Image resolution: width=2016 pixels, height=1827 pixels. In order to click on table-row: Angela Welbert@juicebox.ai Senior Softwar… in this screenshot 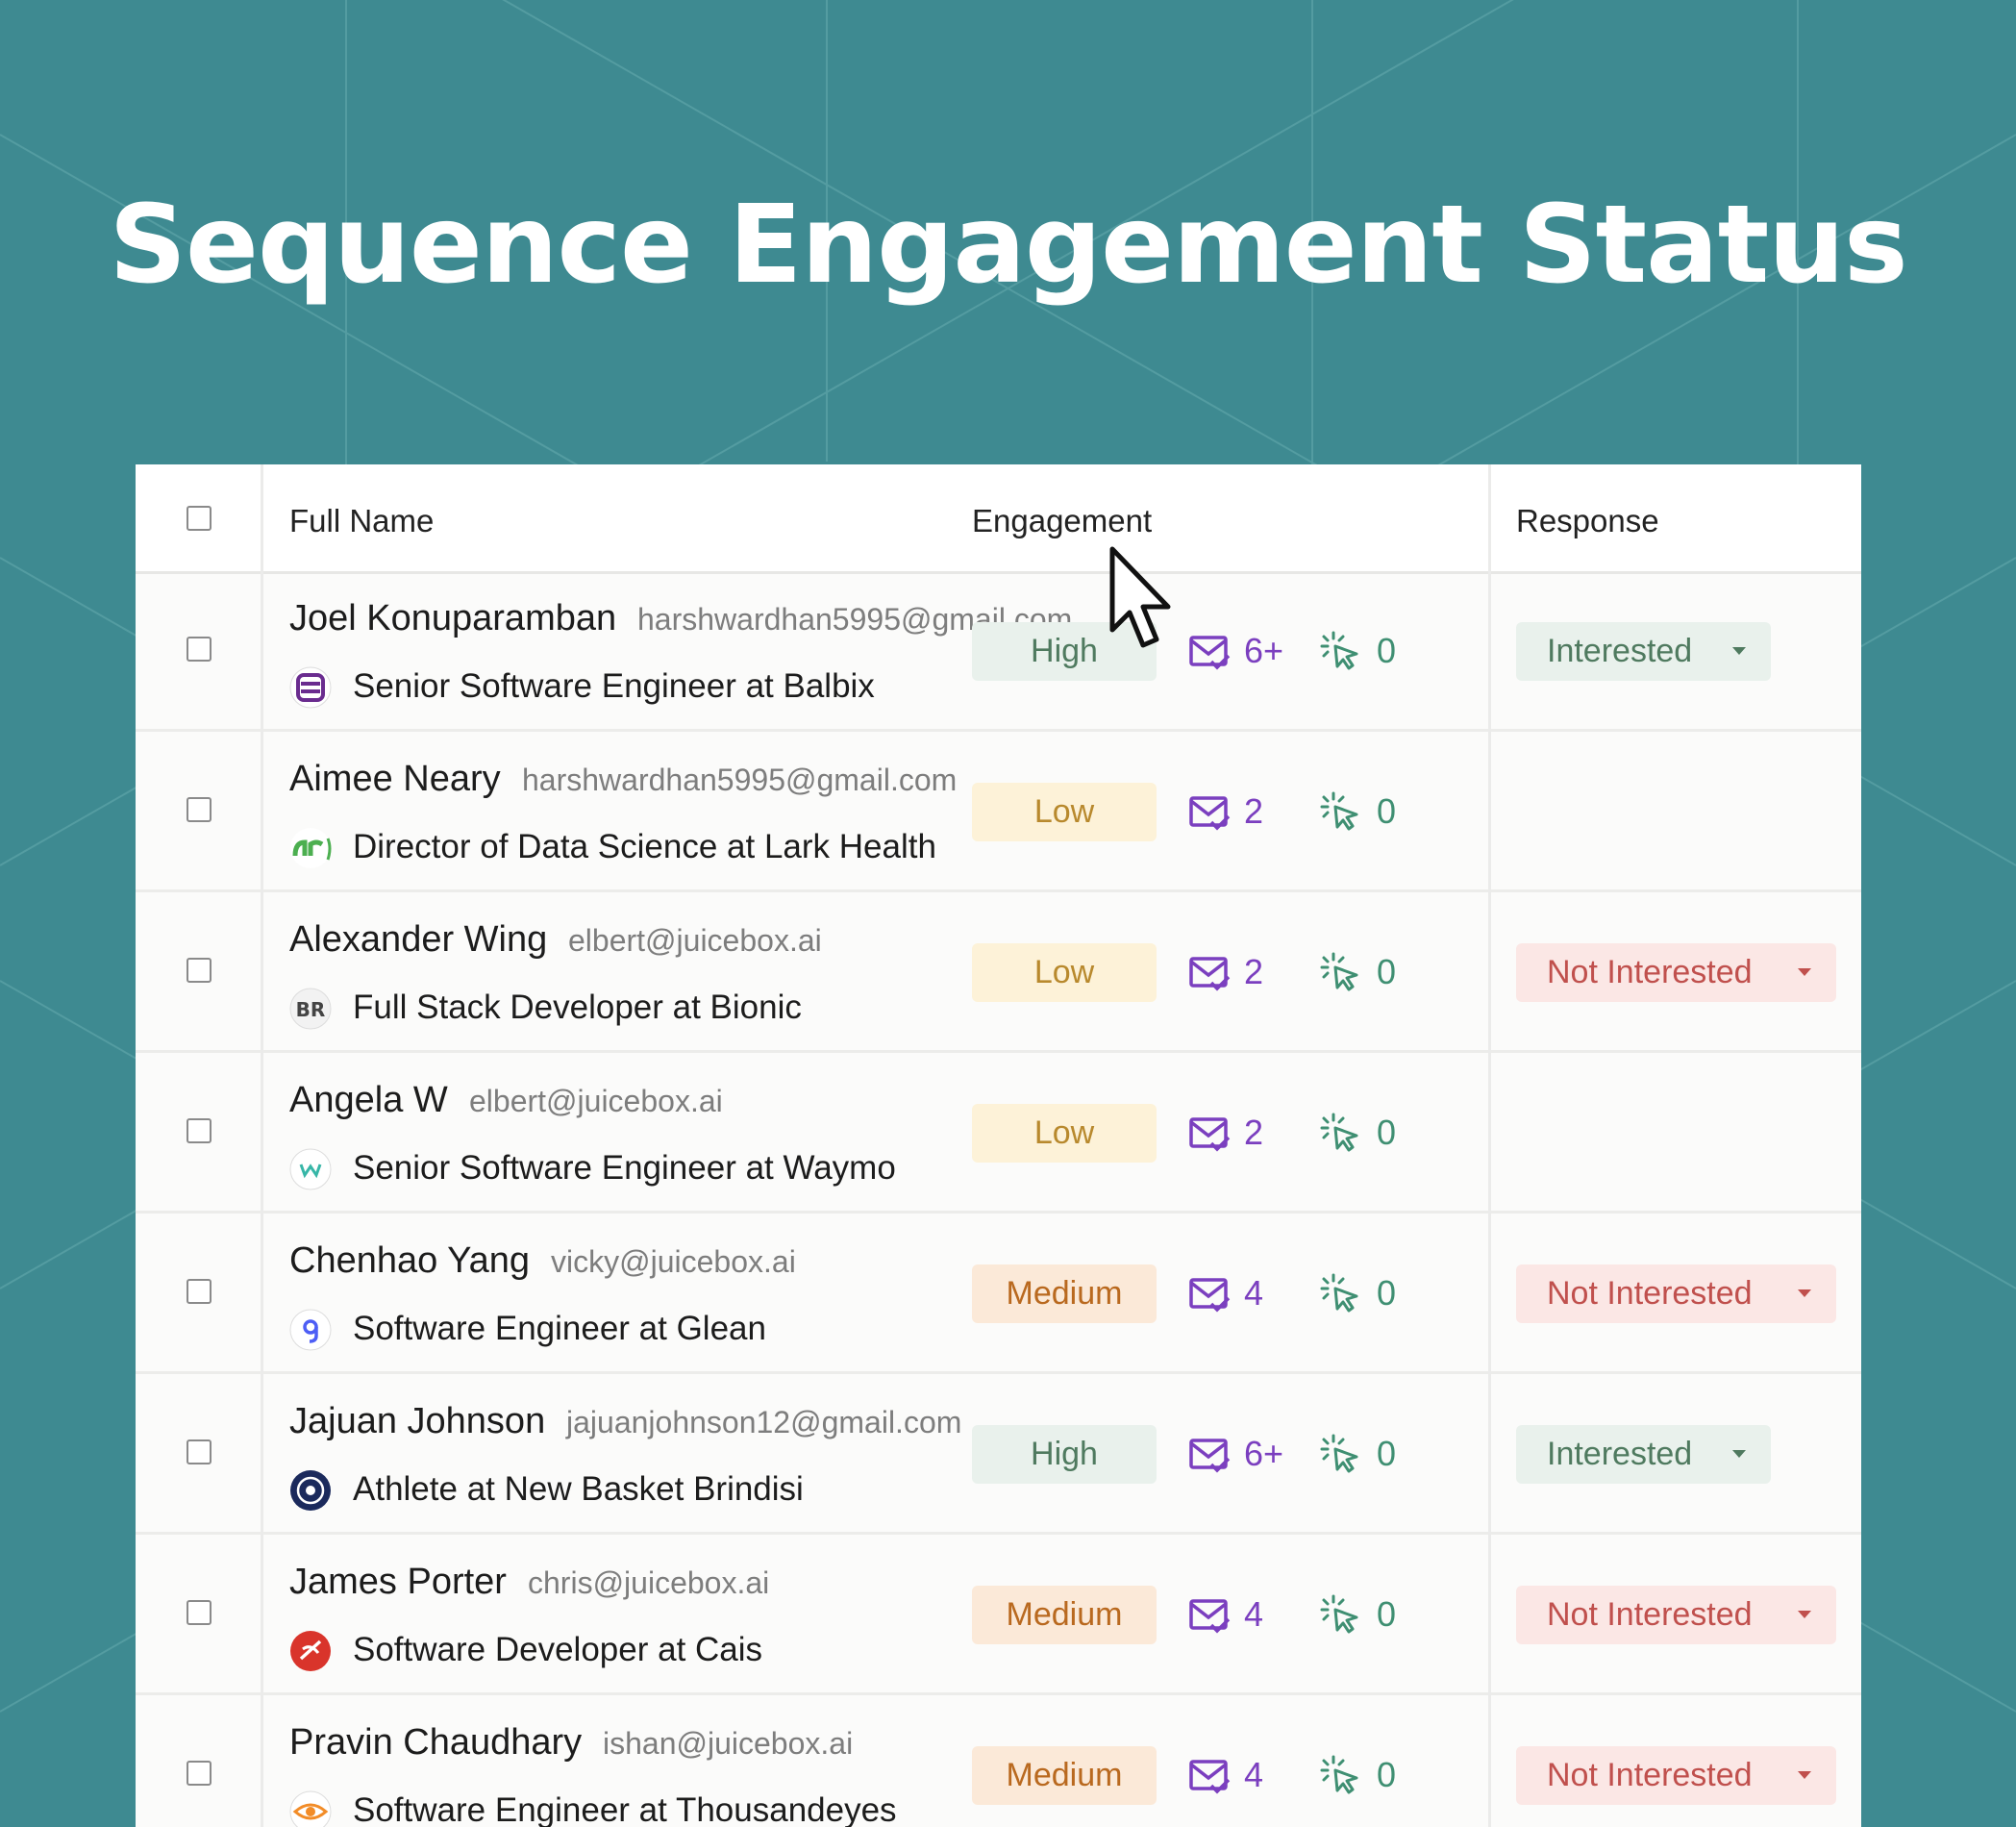, I will do `click(998, 1133)`.